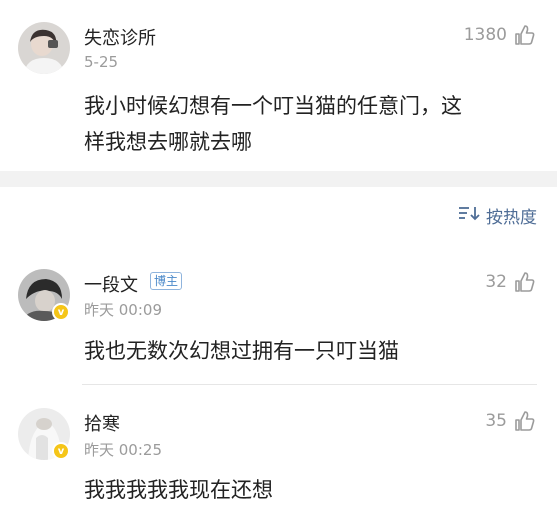  Describe the element at coordinates (101, 62) in the screenshot. I see `comment-date: 5-25` at that location.